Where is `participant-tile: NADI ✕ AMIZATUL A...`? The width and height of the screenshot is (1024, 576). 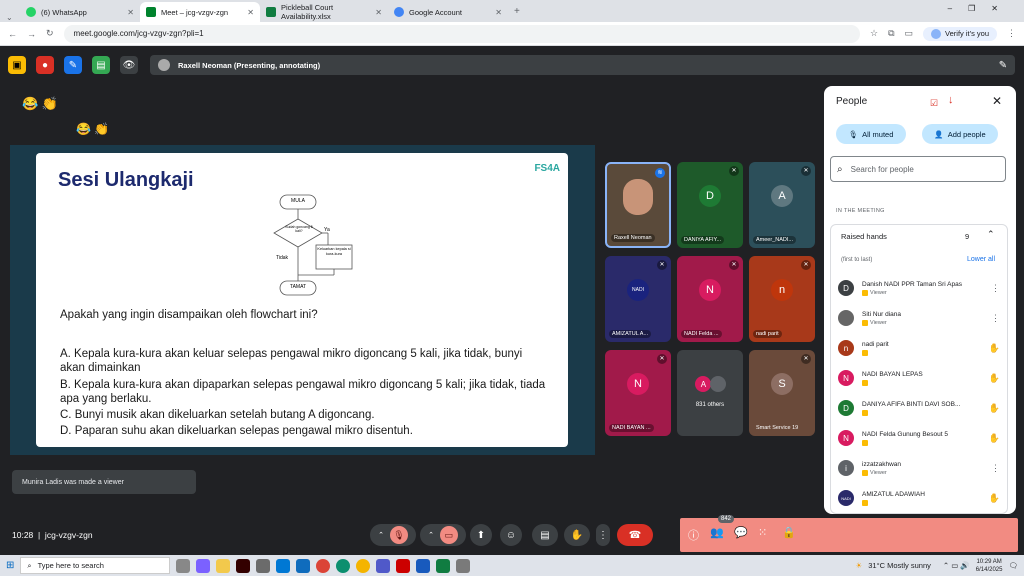 participant-tile: NADI ✕ AMIZATUL A... is located at coordinates (638, 299).